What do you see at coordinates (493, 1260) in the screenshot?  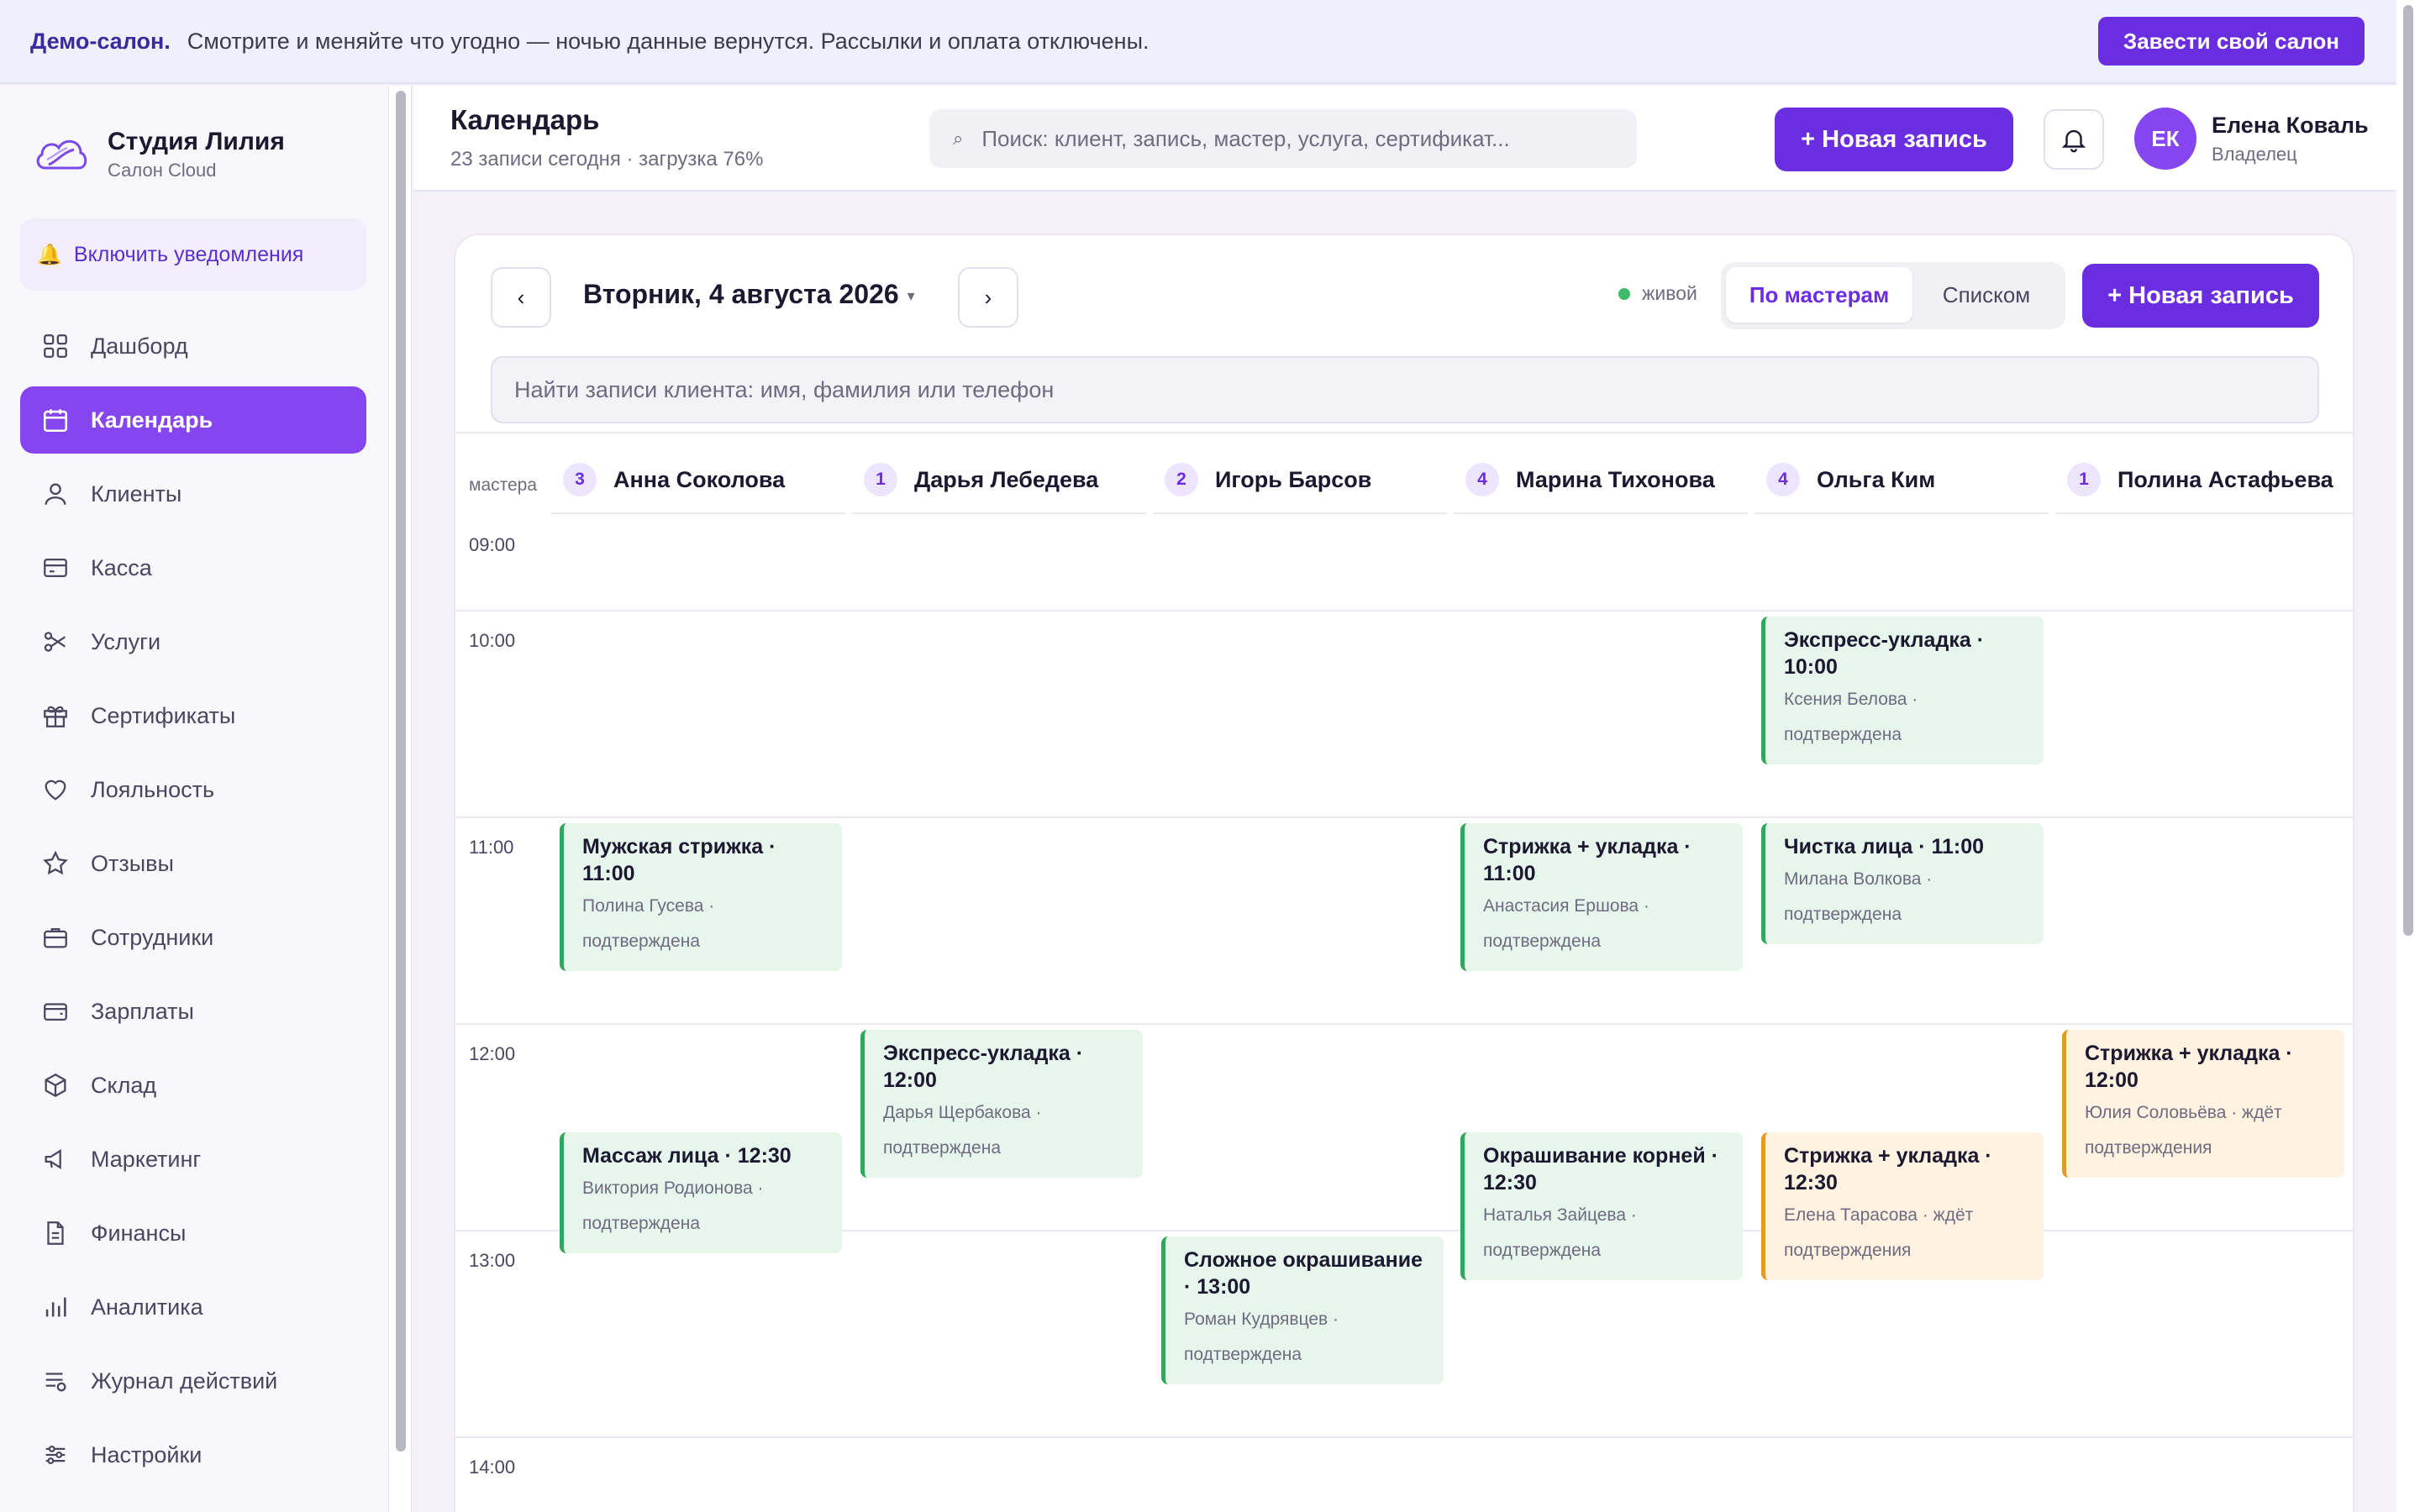 I see `hour-label: 13:00` at bounding box center [493, 1260].